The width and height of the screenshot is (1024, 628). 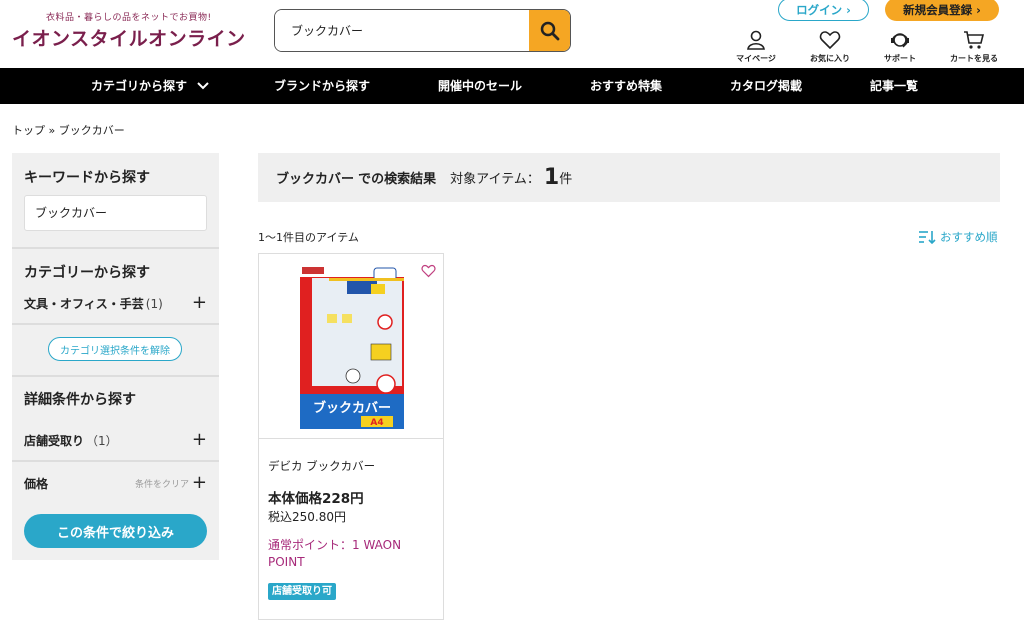 I want to click on clear-conditions-link: 条件をクリア, so click(x=162, y=483).